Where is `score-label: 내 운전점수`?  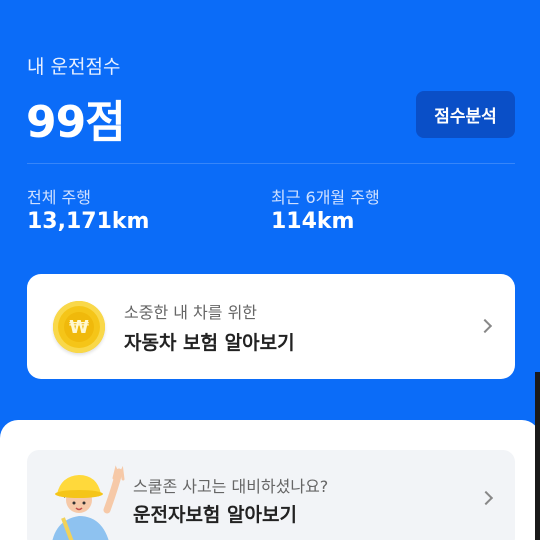
score-label: 내 운전점수 is located at coordinates (74, 67).